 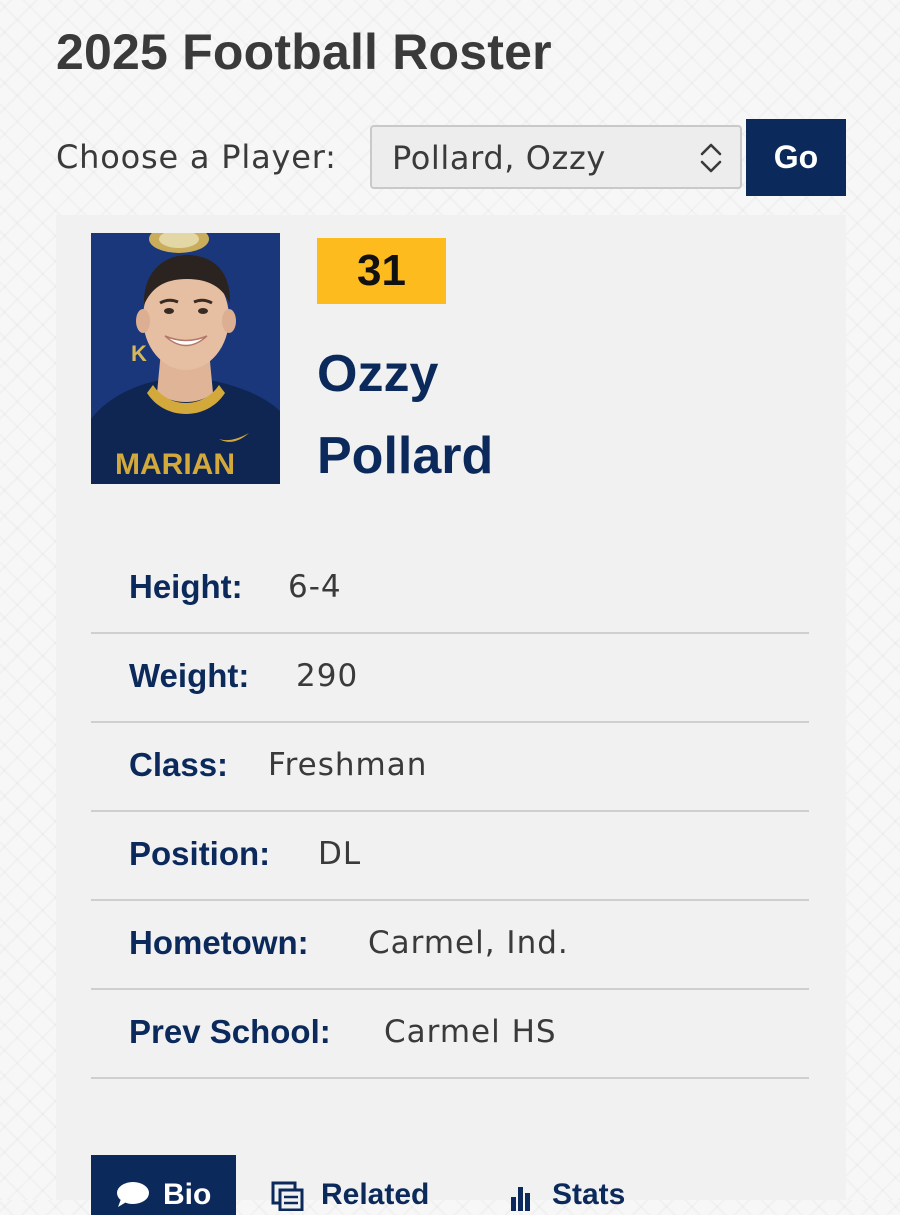 What do you see at coordinates (139, 353) in the screenshot?
I see `svg-text: K` at bounding box center [139, 353].